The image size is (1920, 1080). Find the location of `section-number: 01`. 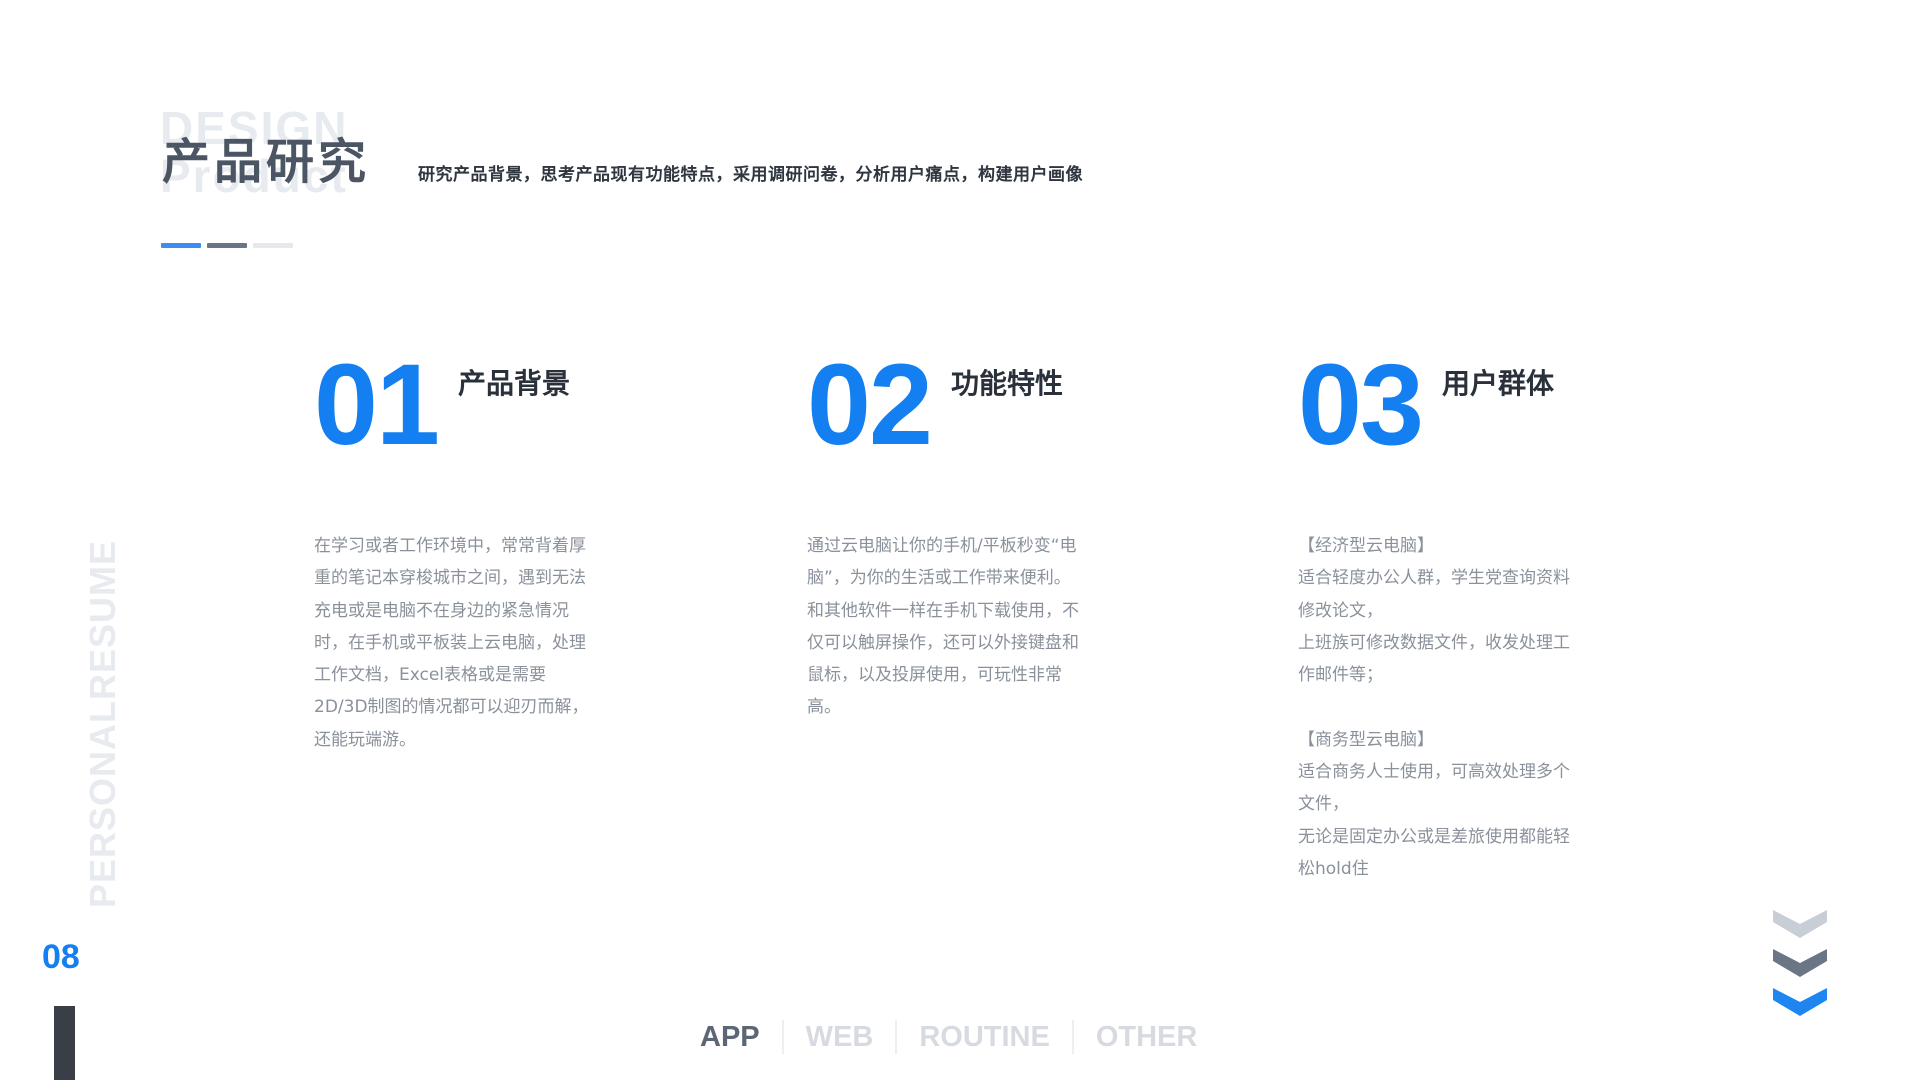

section-number: 01 is located at coordinates (377, 405).